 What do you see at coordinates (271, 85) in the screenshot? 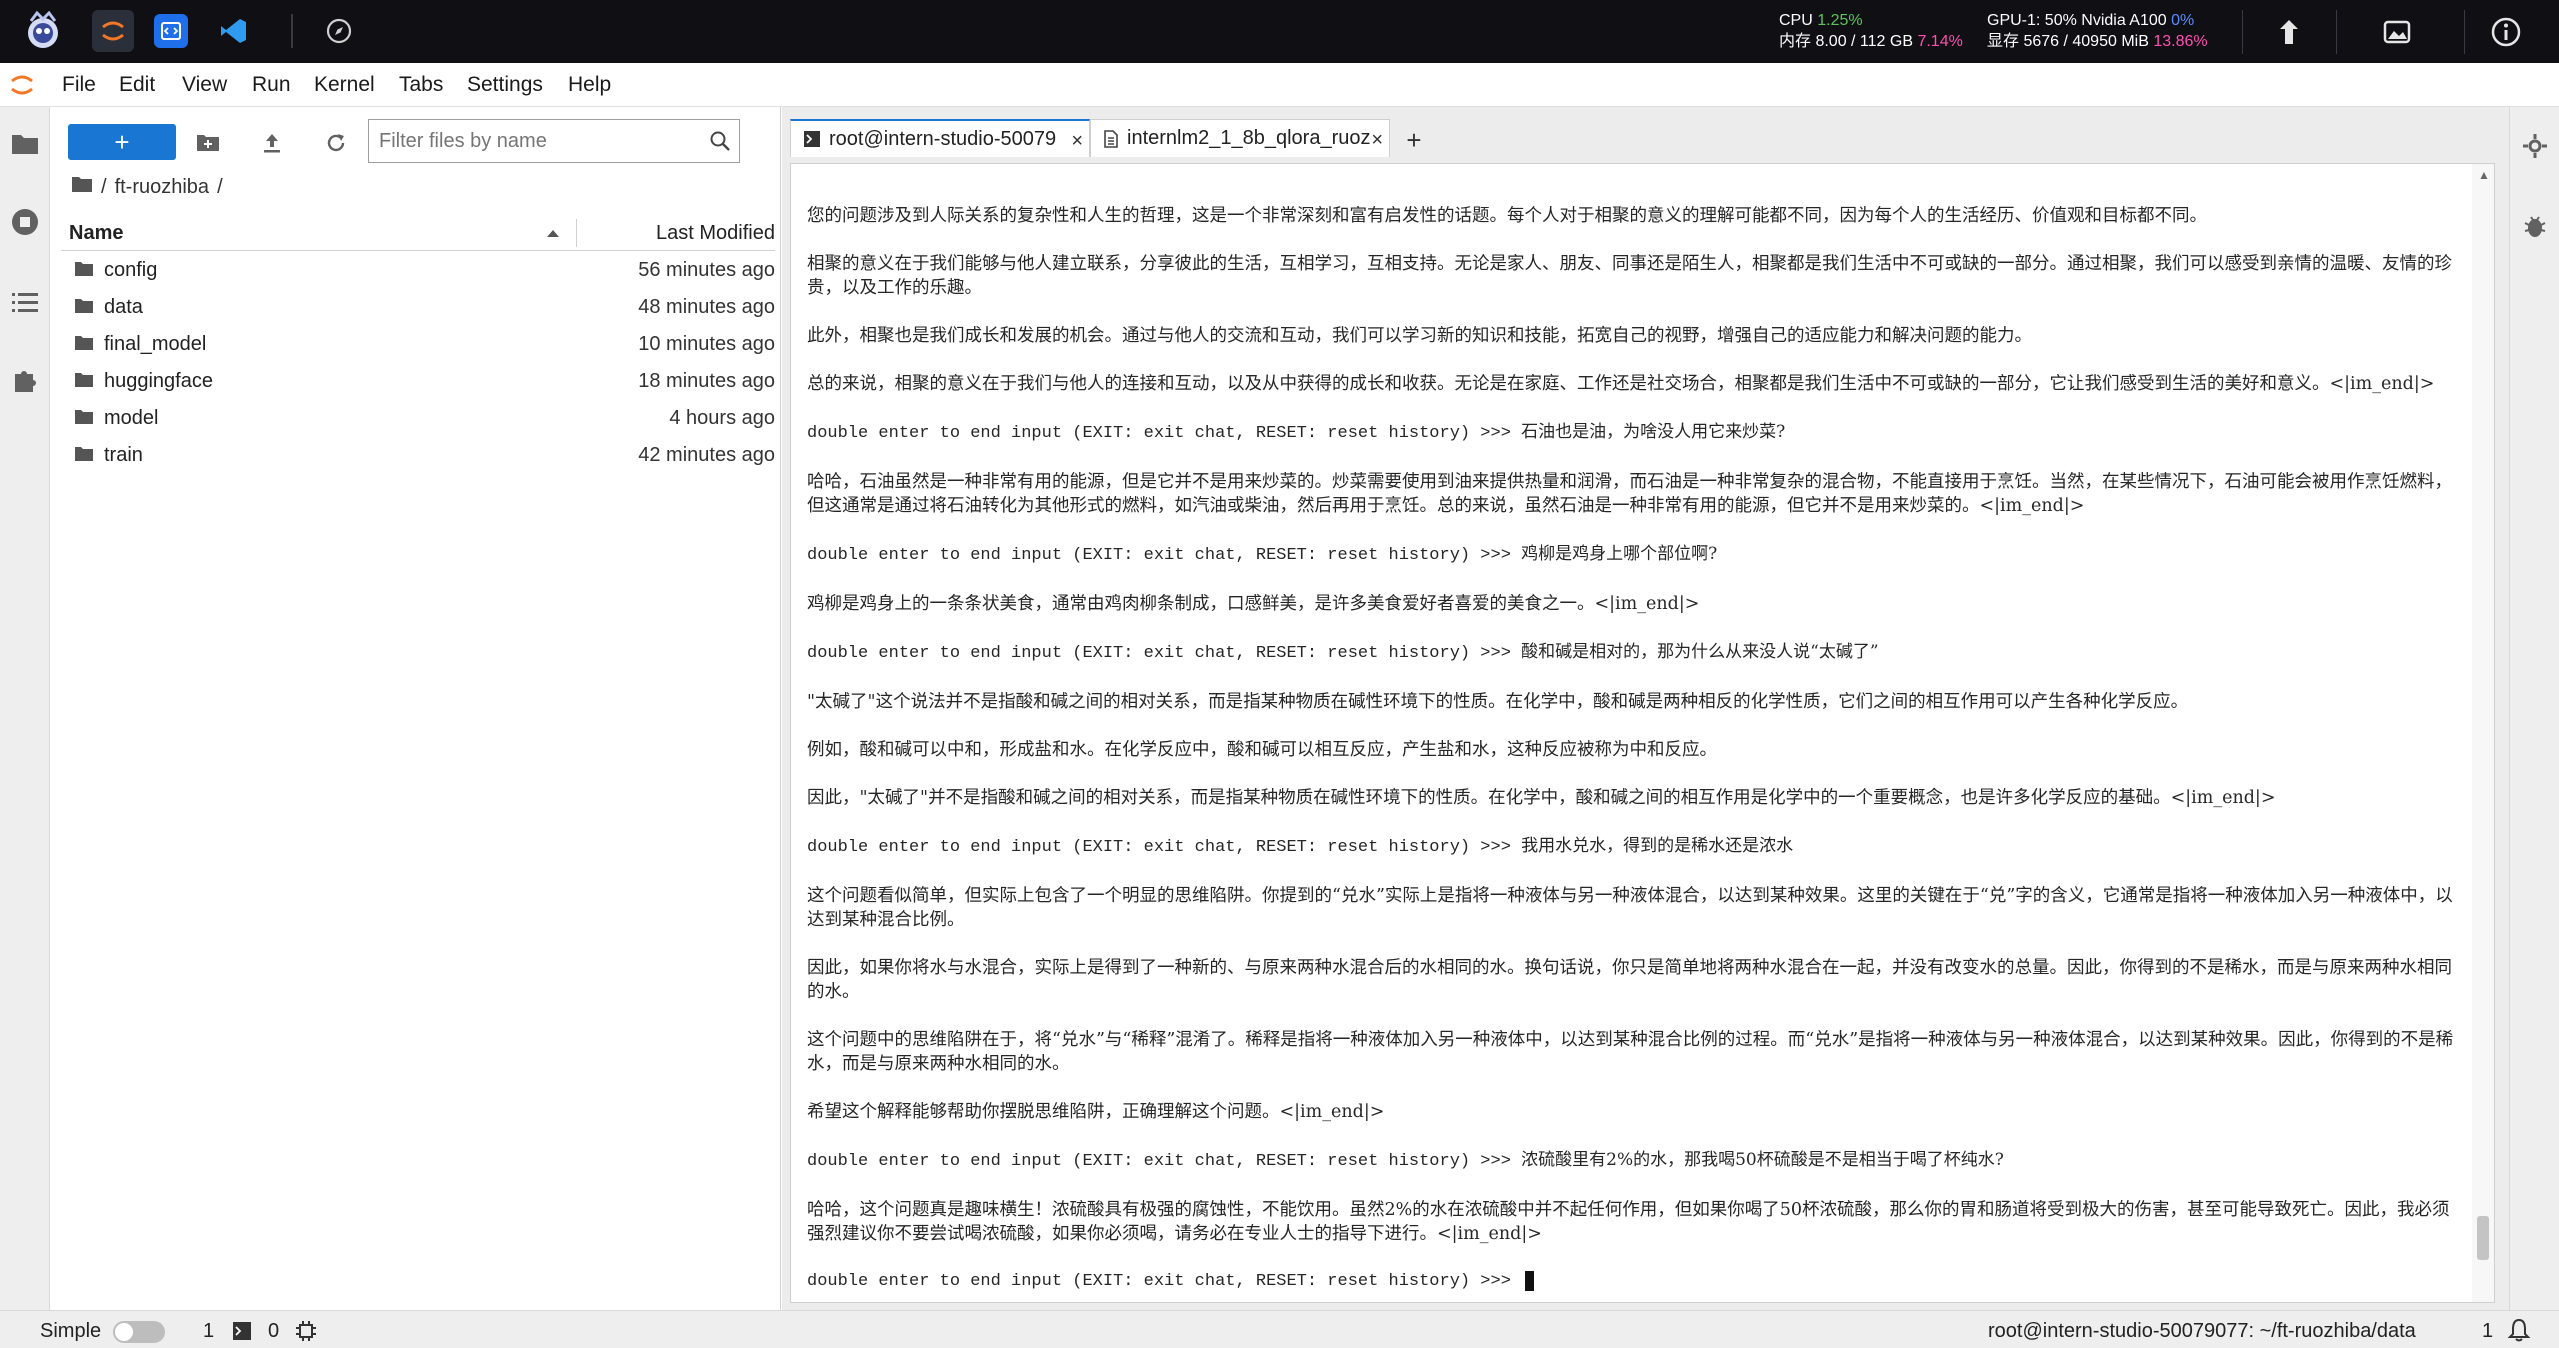
I see `menu-run: Run` at bounding box center [271, 85].